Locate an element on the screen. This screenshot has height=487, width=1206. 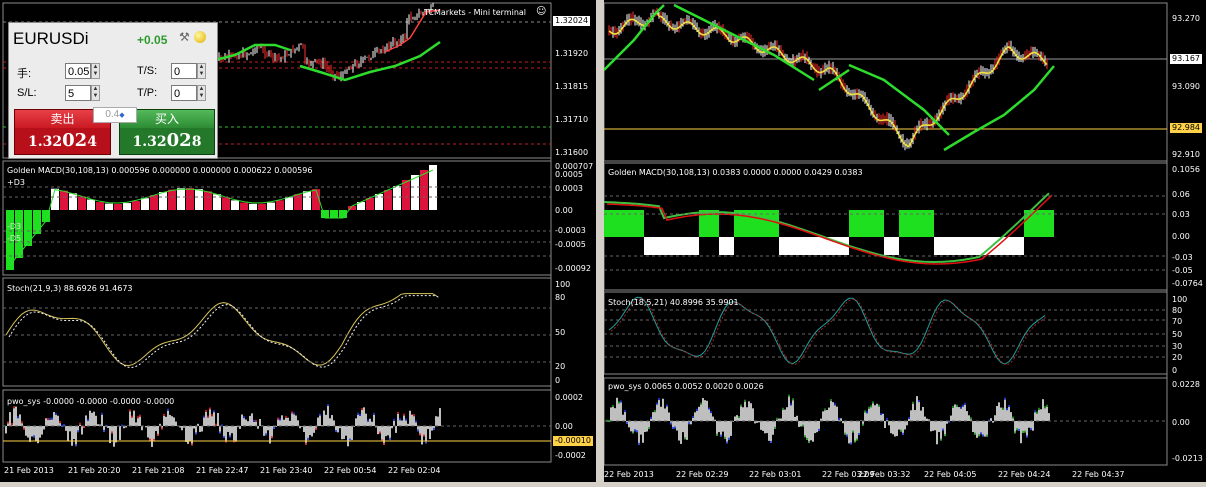
stoch-axis-label: 20 is located at coordinates (1177, 357).